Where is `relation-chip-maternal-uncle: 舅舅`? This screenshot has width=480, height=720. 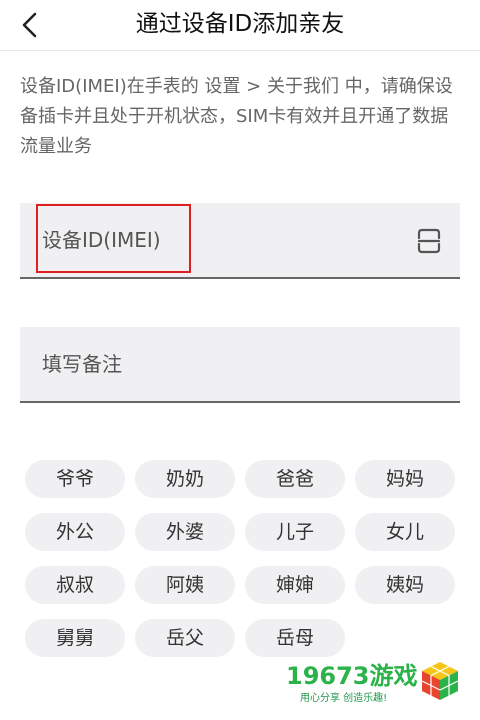 relation-chip-maternal-uncle: 舅舅 is located at coordinates (75, 638).